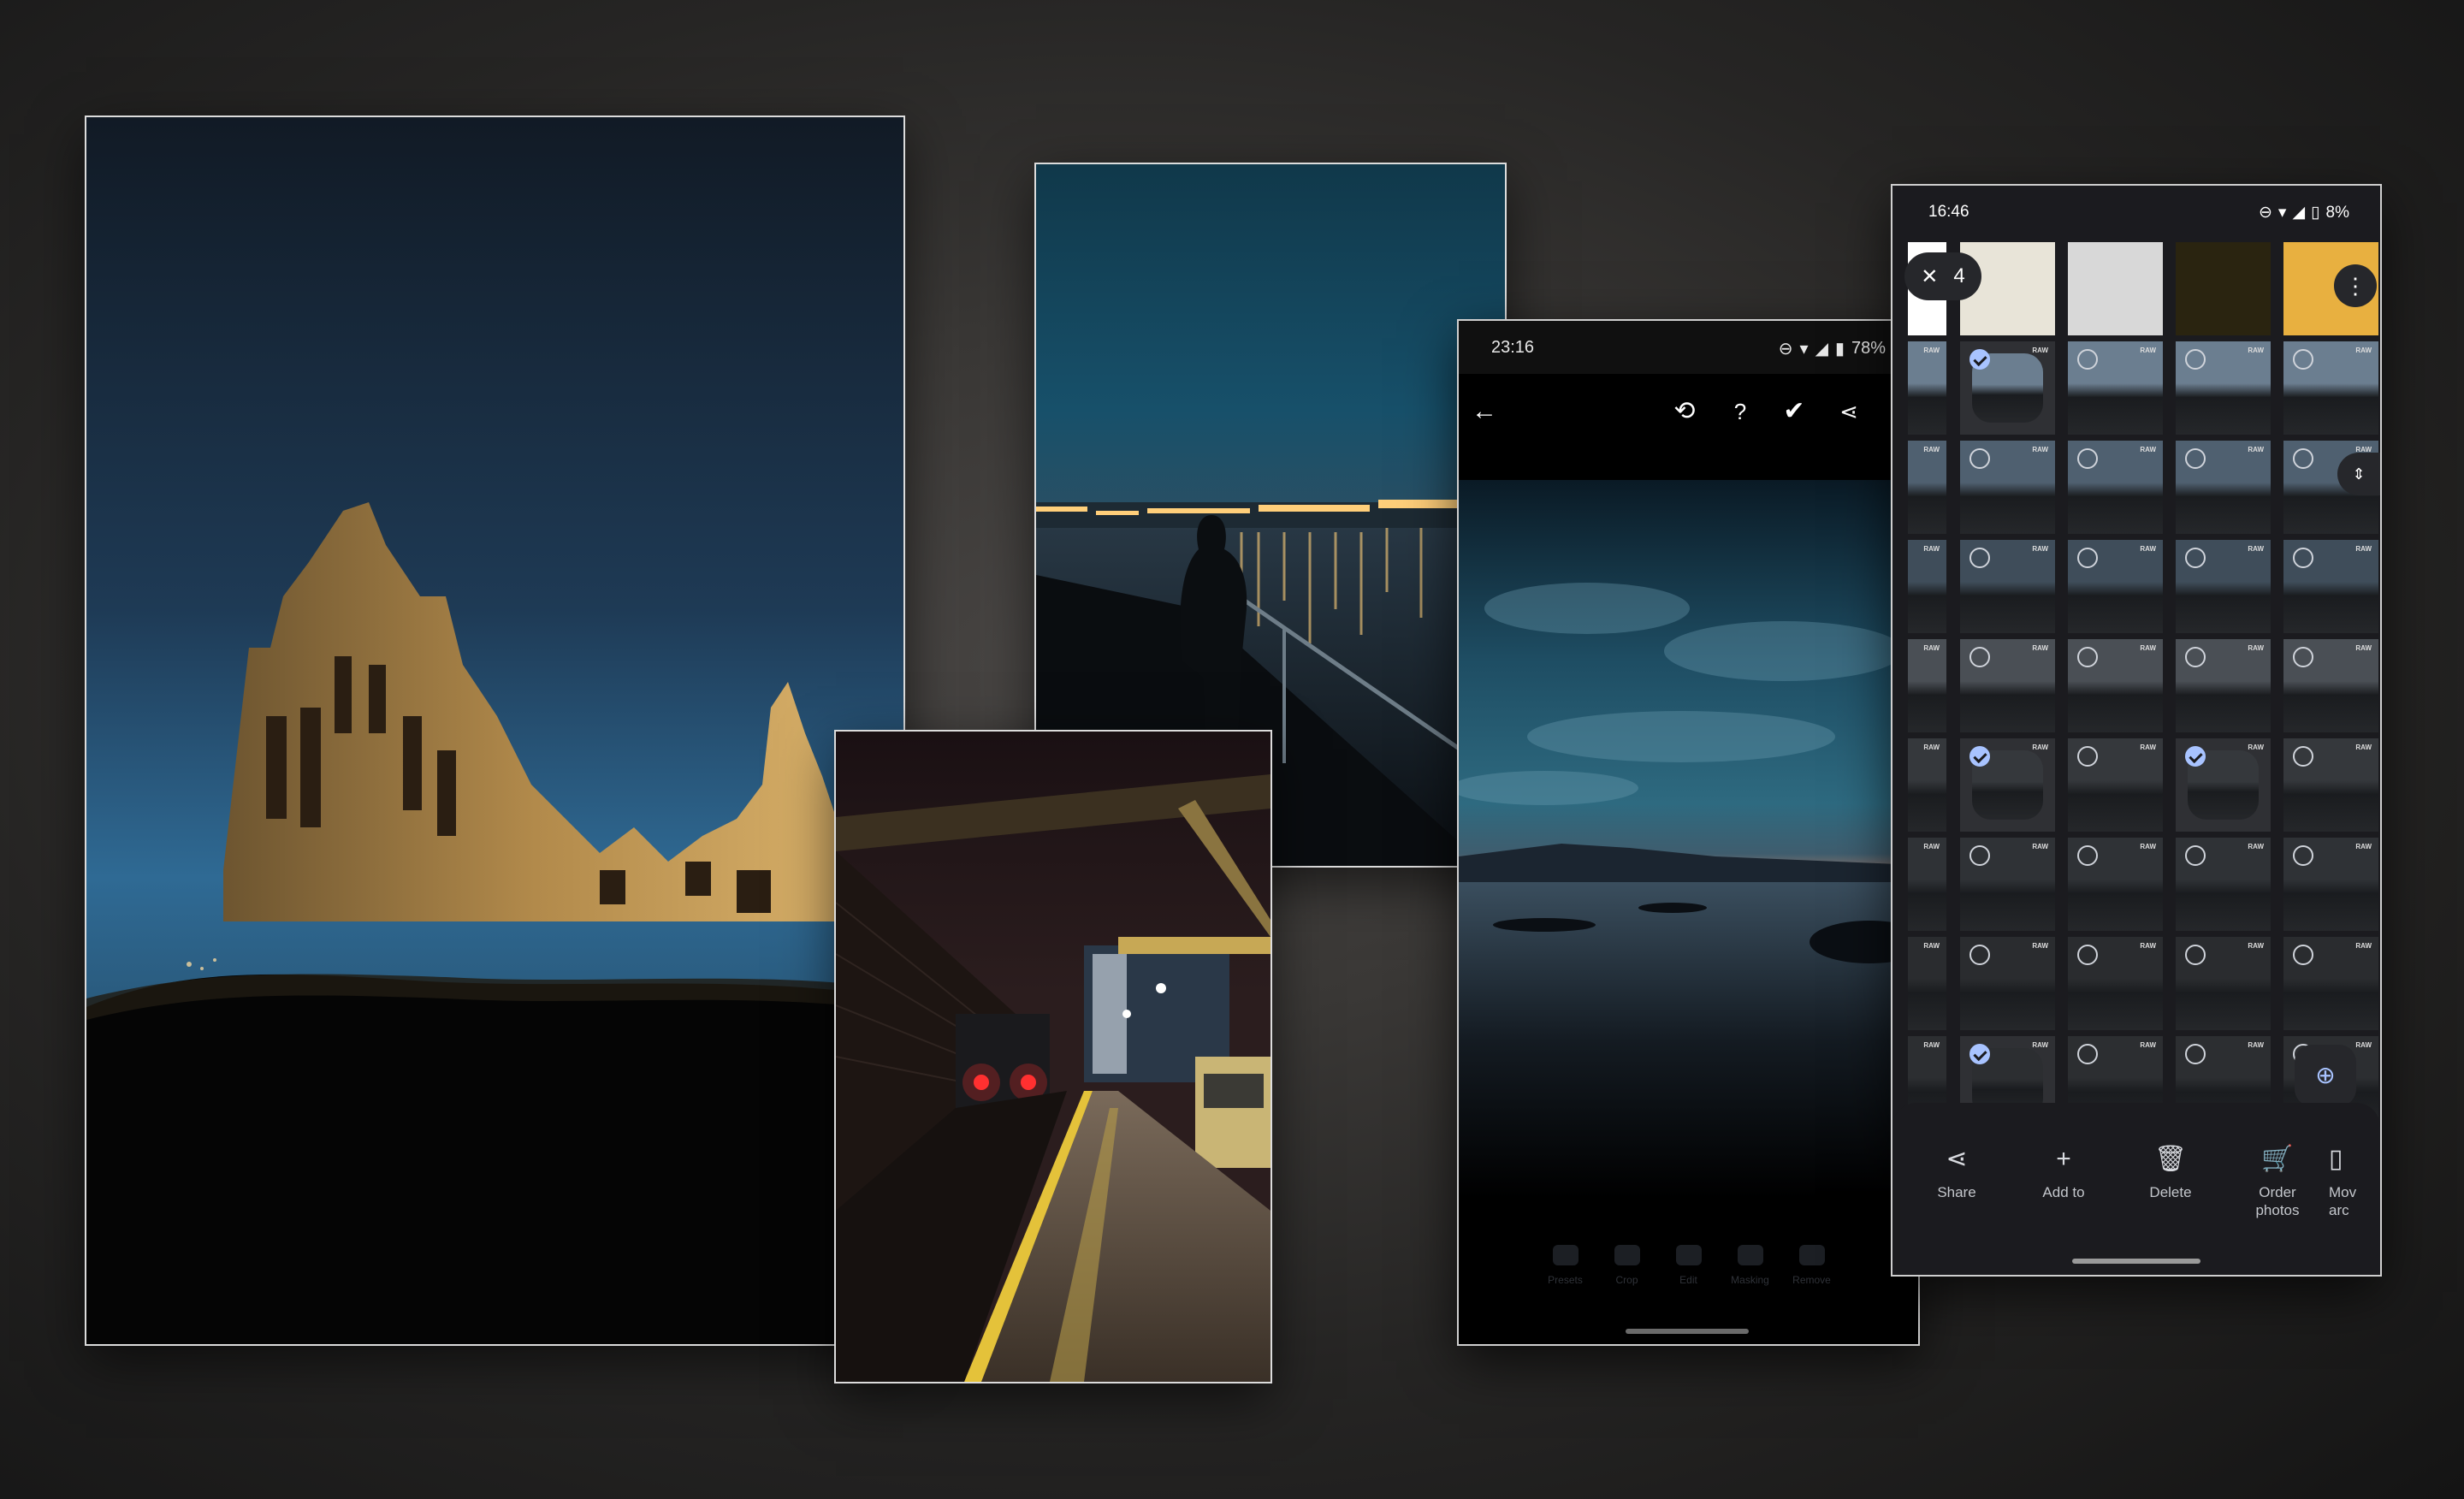 Image resolution: width=2464 pixels, height=1499 pixels. I want to click on dnd-icon: ⊖, so click(1785, 349).